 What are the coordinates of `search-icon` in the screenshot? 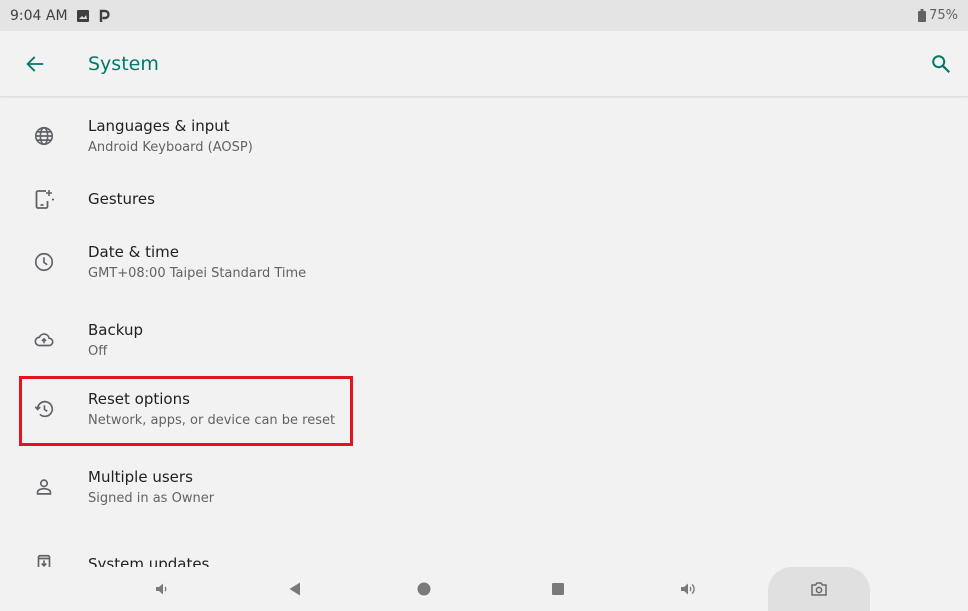 It's located at (941, 63).